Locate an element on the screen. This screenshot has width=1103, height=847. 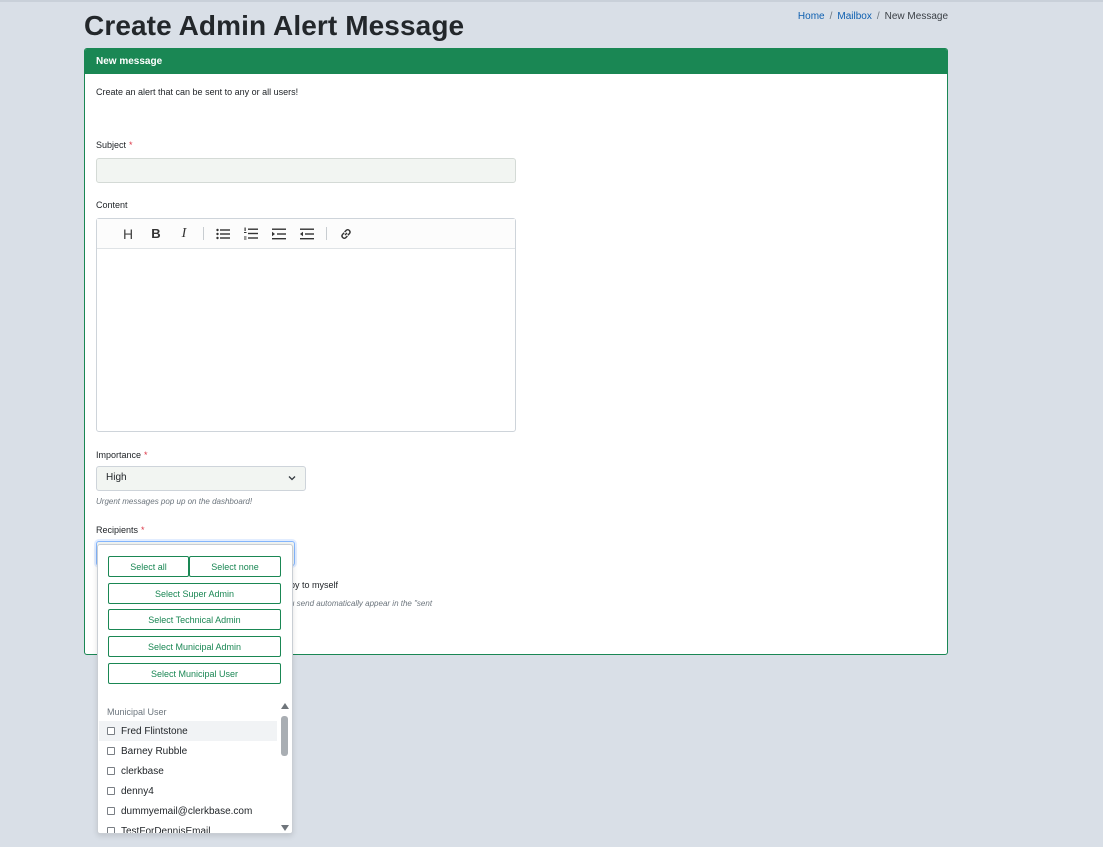
card-header: New message is located at coordinates (516, 61).